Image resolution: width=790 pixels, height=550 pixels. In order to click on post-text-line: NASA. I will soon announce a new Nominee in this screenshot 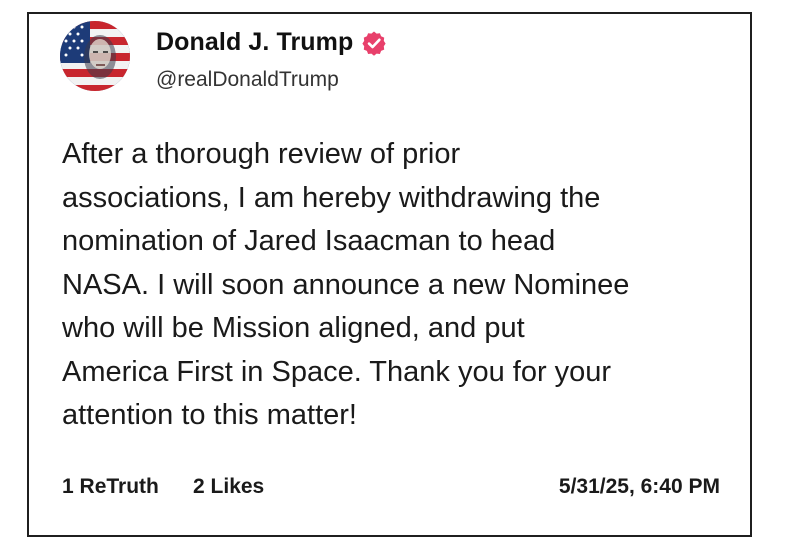, I will do `click(346, 284)`.